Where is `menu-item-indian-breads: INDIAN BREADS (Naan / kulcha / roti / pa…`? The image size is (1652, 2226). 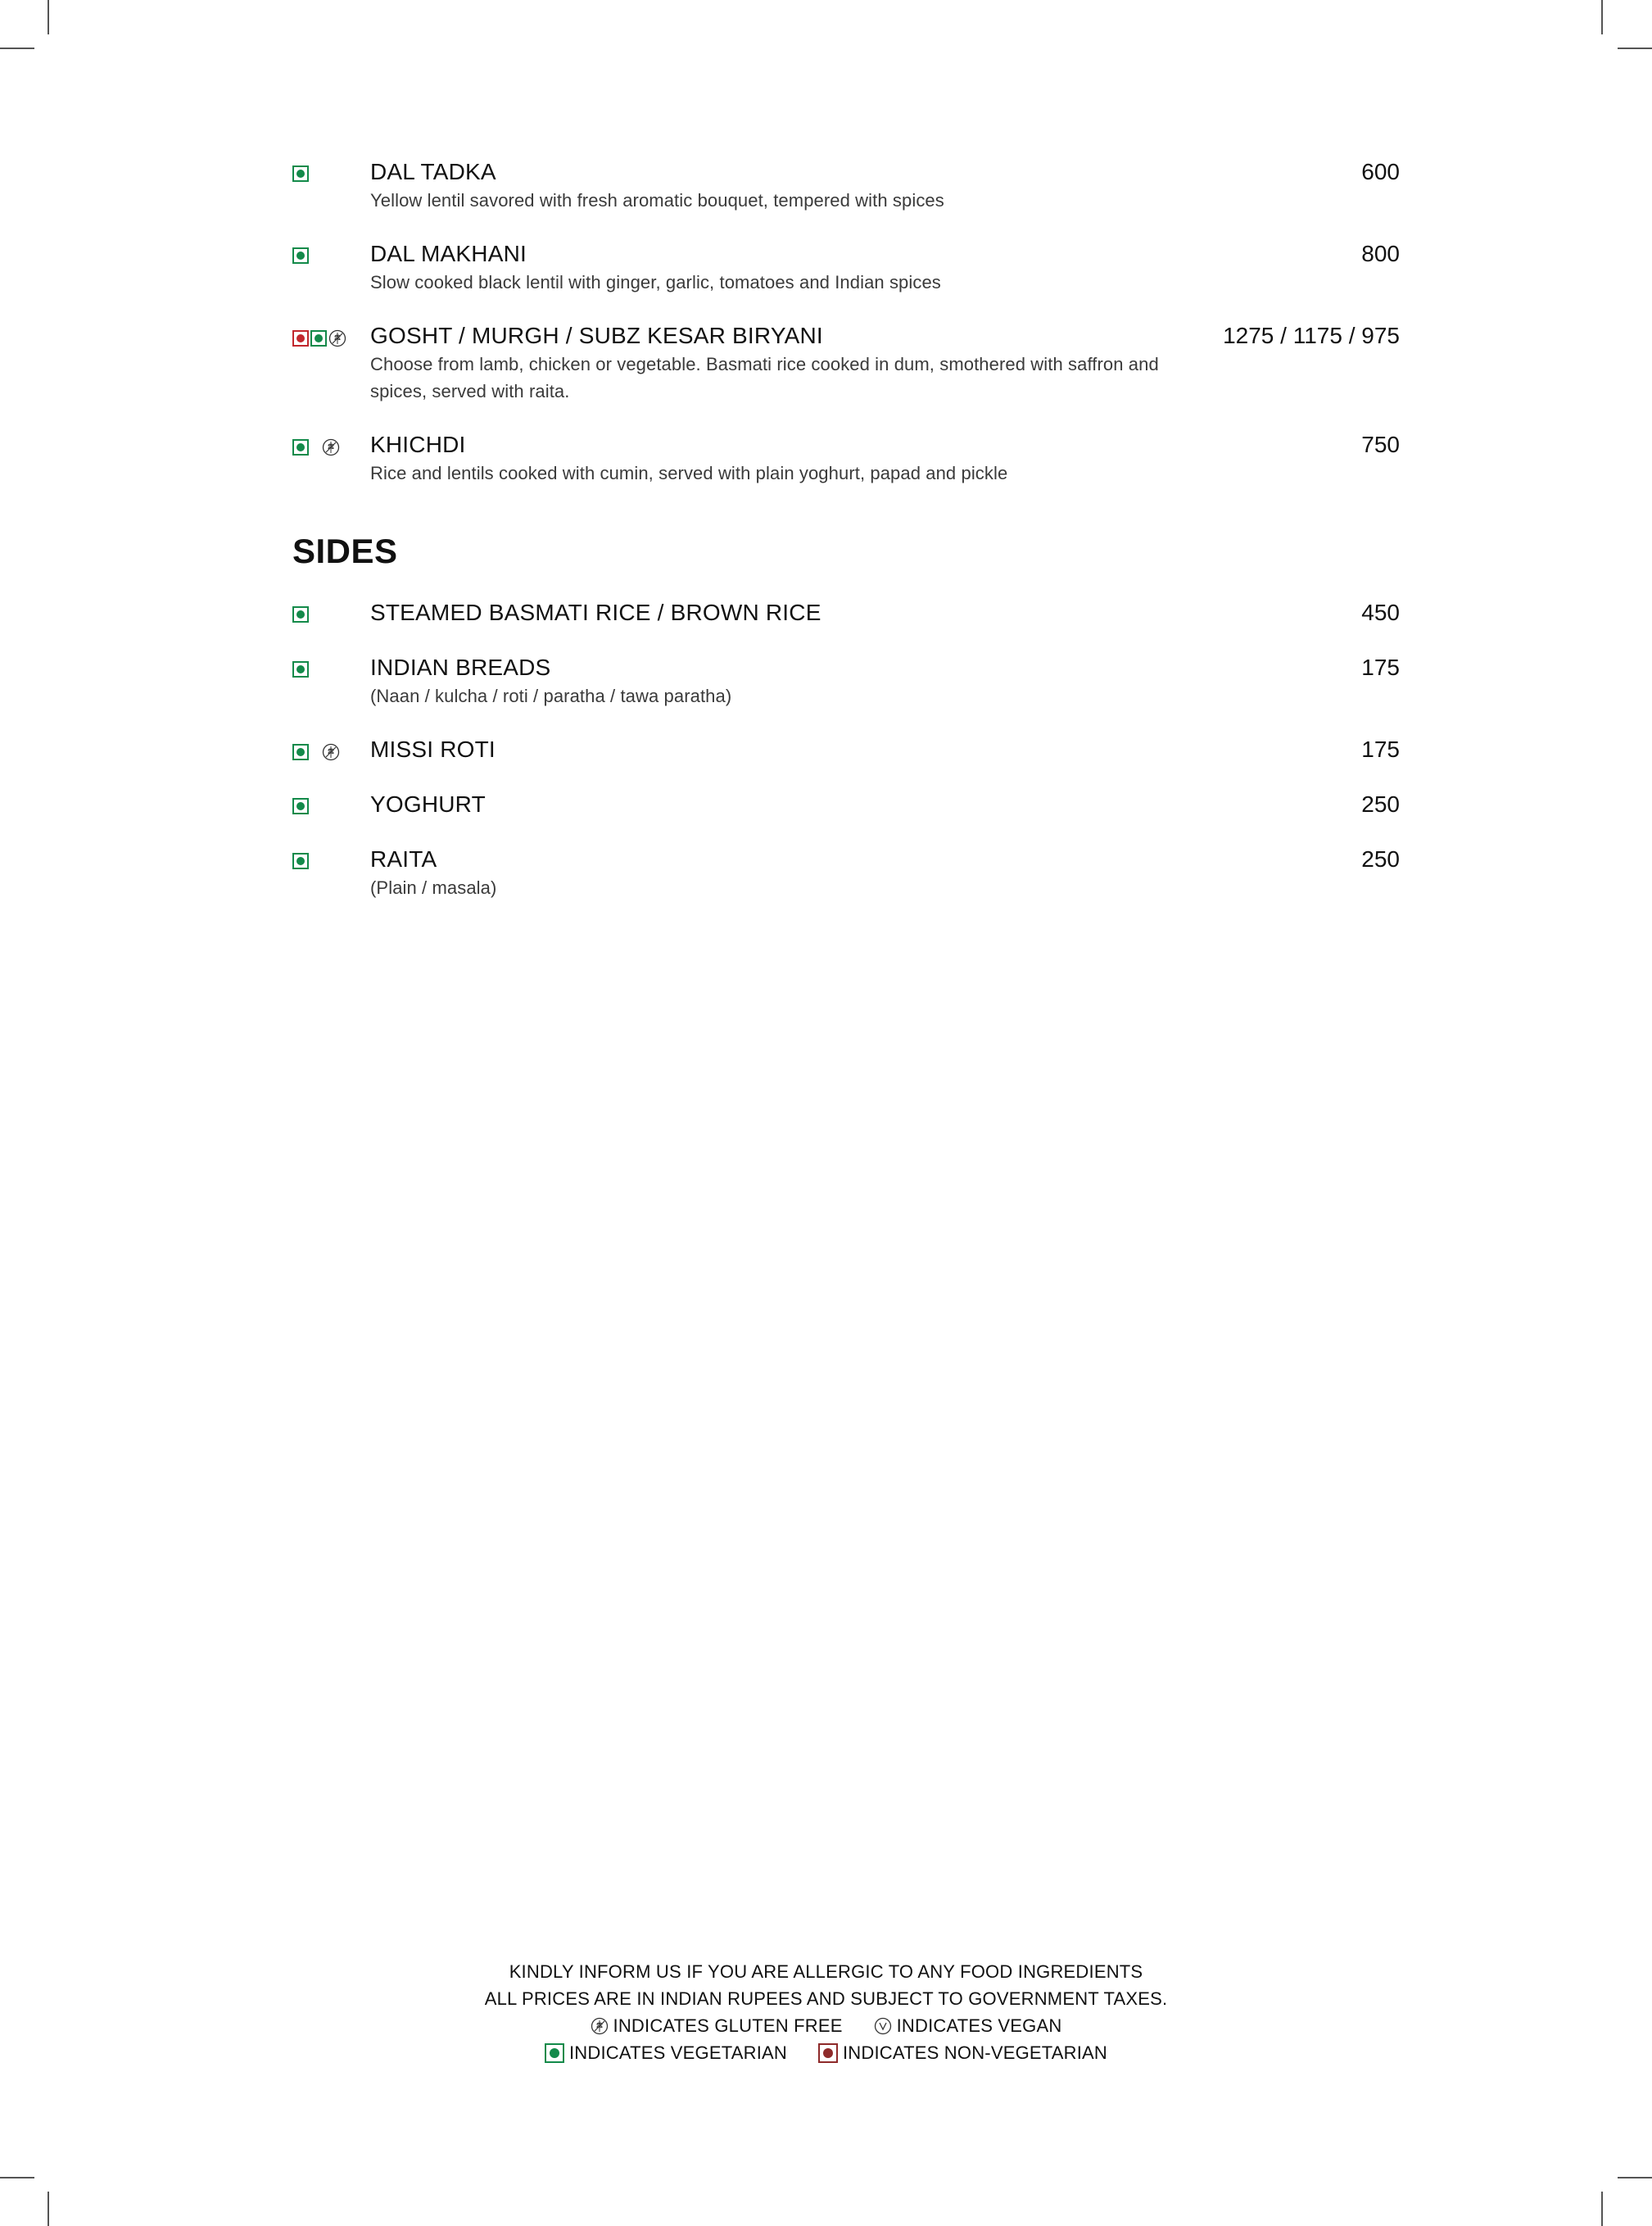
menu-item-indian-breads: INDIAN BREADS (Naan / kulcha / roti / pa… is located at coordinates (846, 681).